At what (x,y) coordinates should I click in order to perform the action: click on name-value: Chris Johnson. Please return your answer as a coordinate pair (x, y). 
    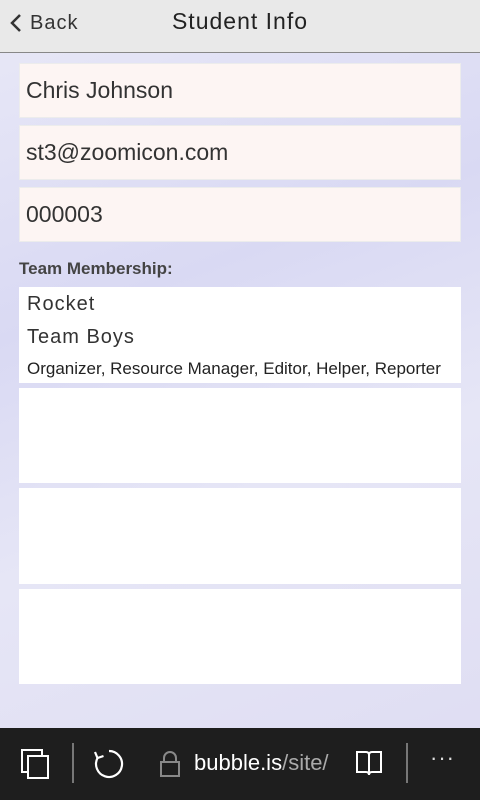
    Looking at the image, I should click on (100, 90).